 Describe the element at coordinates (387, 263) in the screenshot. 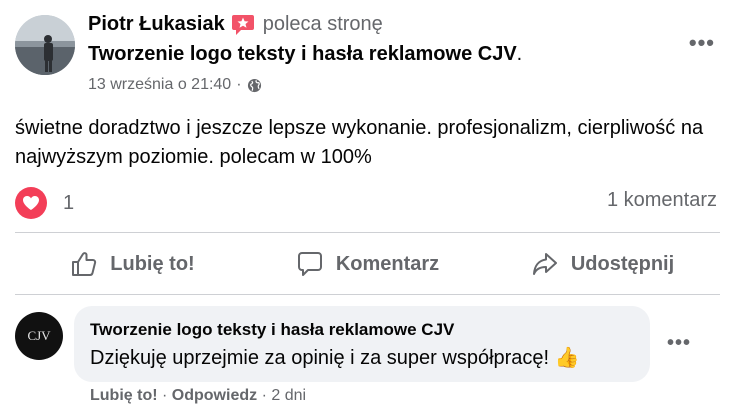

I see `comment-label: Komentarz` at that location.